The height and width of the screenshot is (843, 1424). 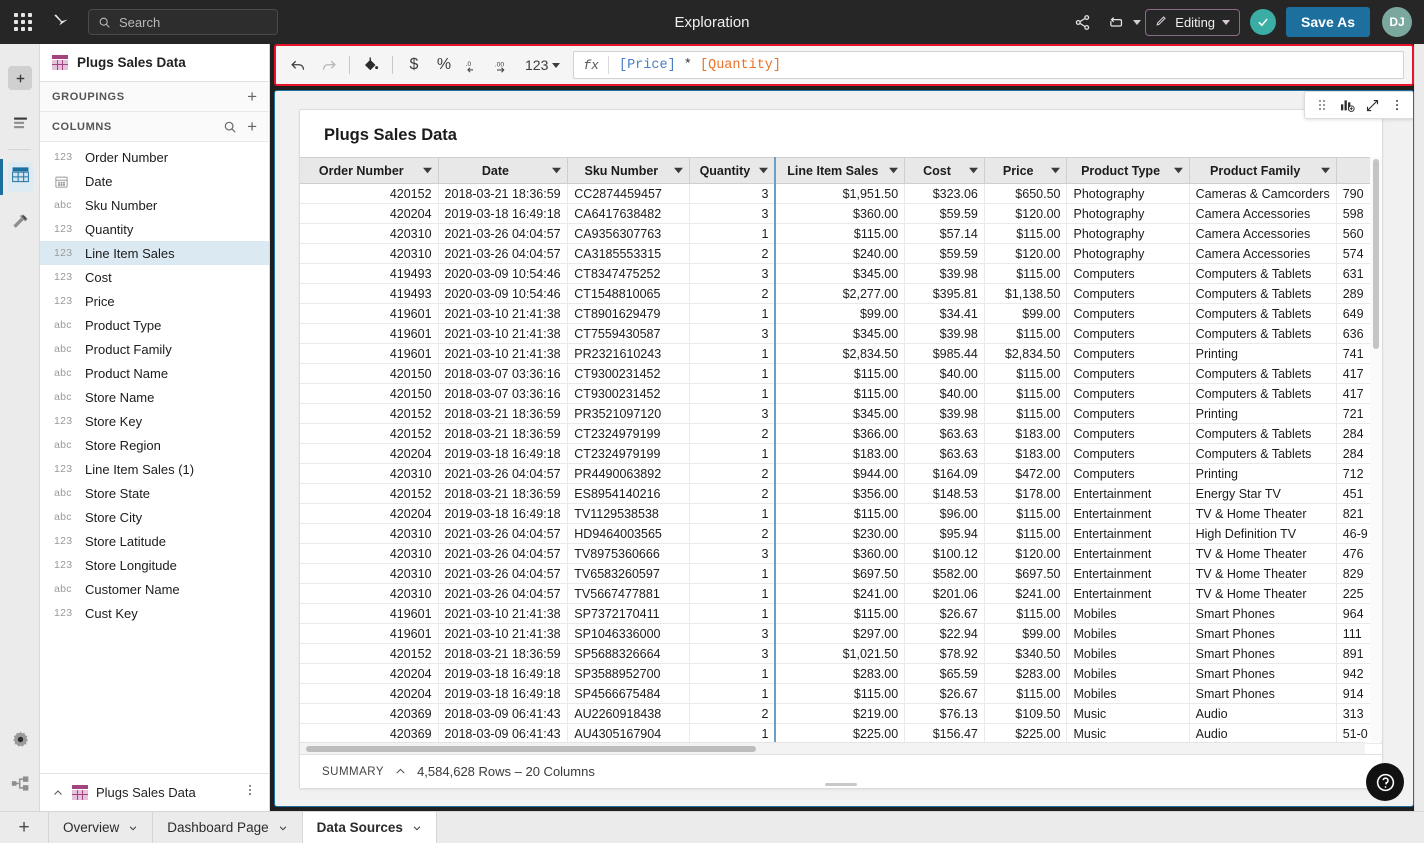 What do you see at coordinates (1082, 22) in the screenshot?
I see `share-icon` at bounding box center [1082, 22].